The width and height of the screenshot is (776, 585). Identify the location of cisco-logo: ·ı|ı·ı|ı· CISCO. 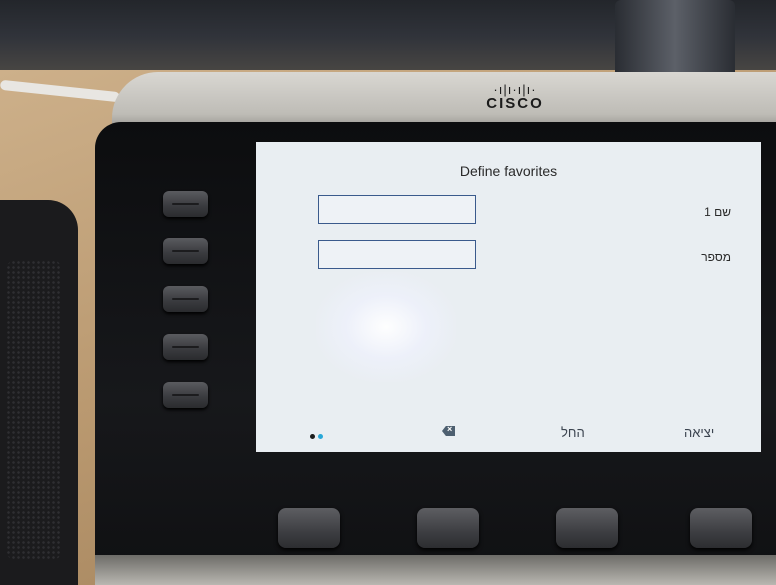
(515, 97).